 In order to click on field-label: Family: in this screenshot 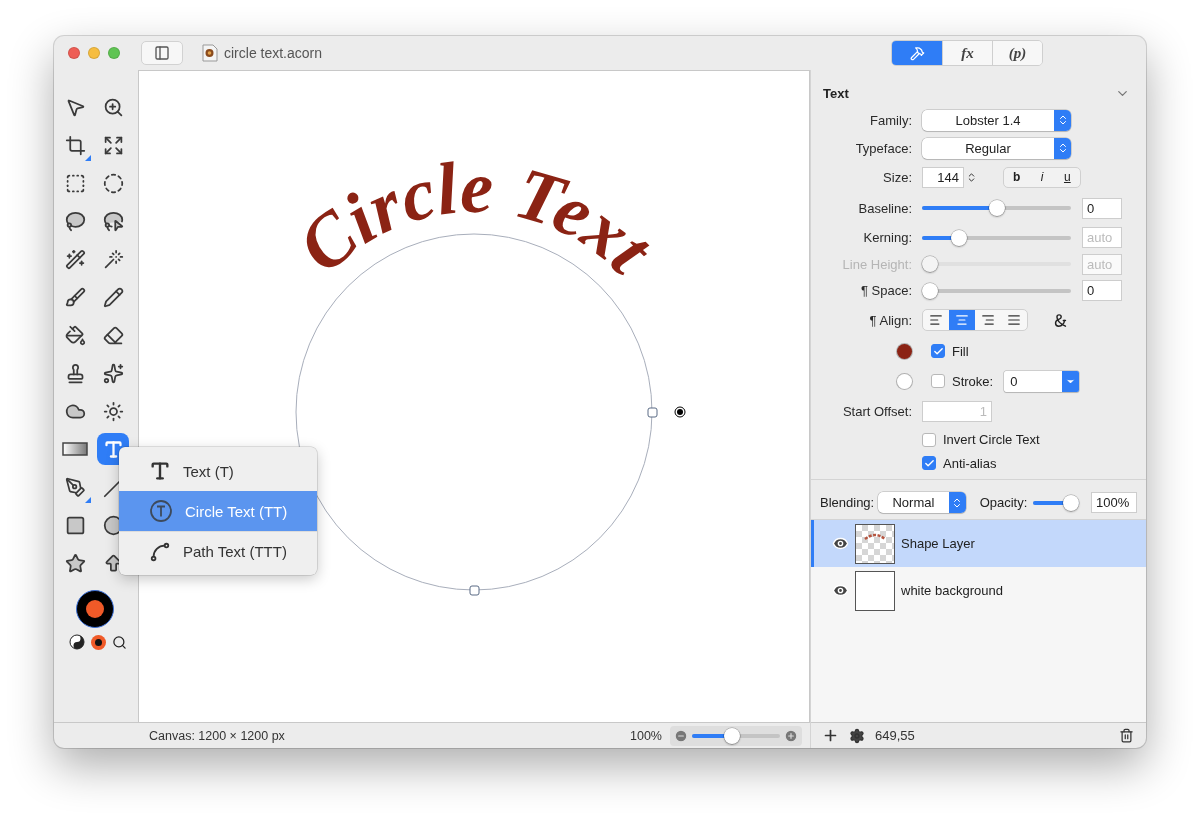, I will do `click(890, 120)`.